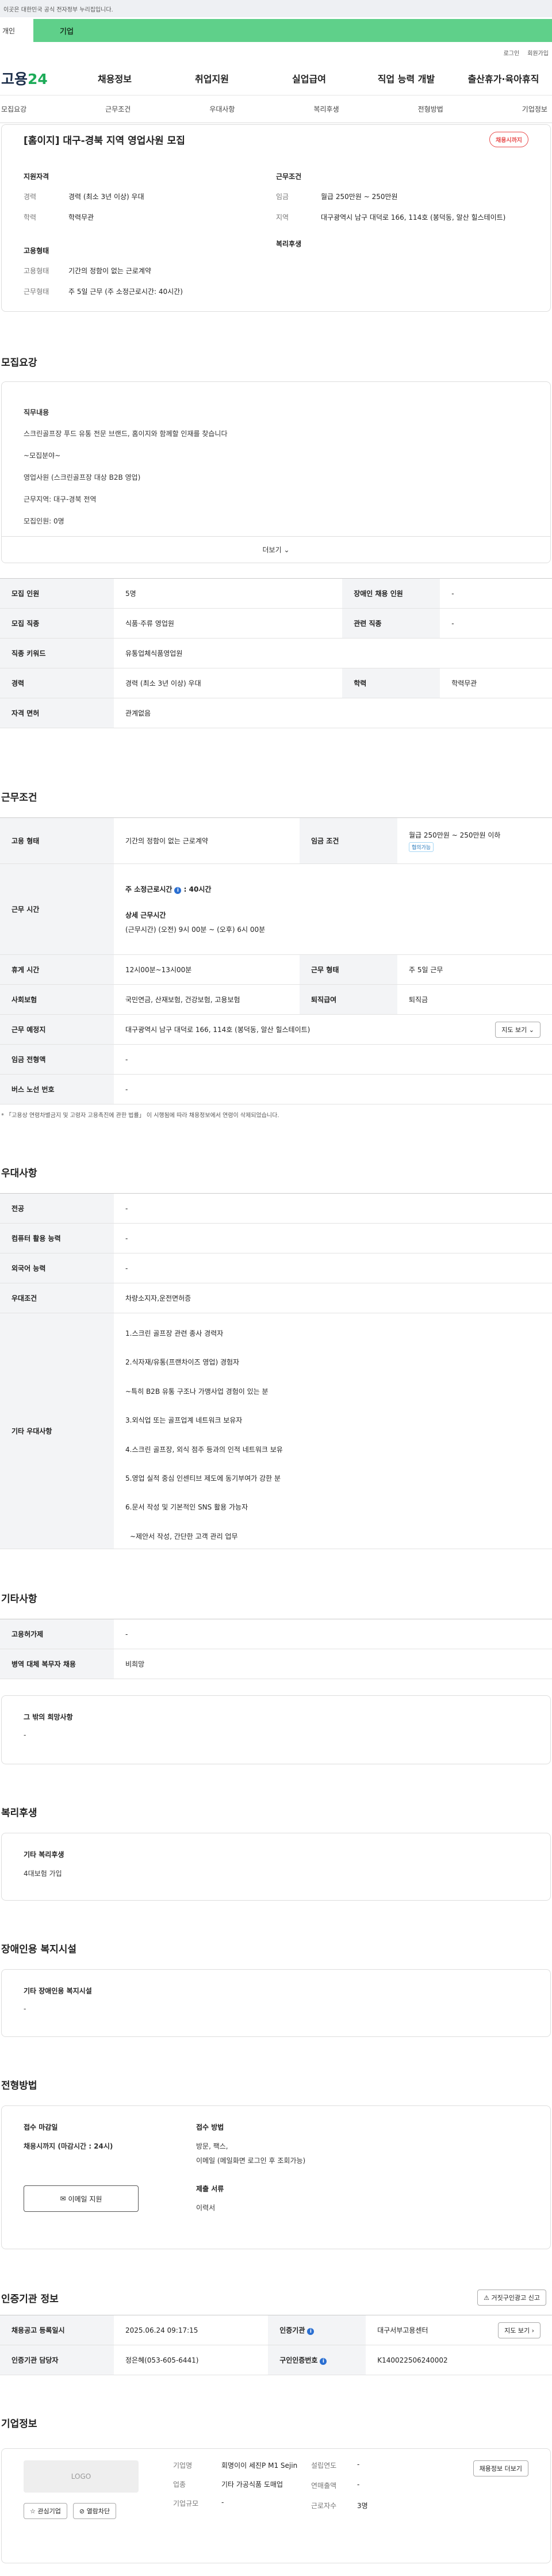  Describe the element at coordinates (326, 109) in the screenshot. I see `subnav-welfare: 복리후생` at that location.